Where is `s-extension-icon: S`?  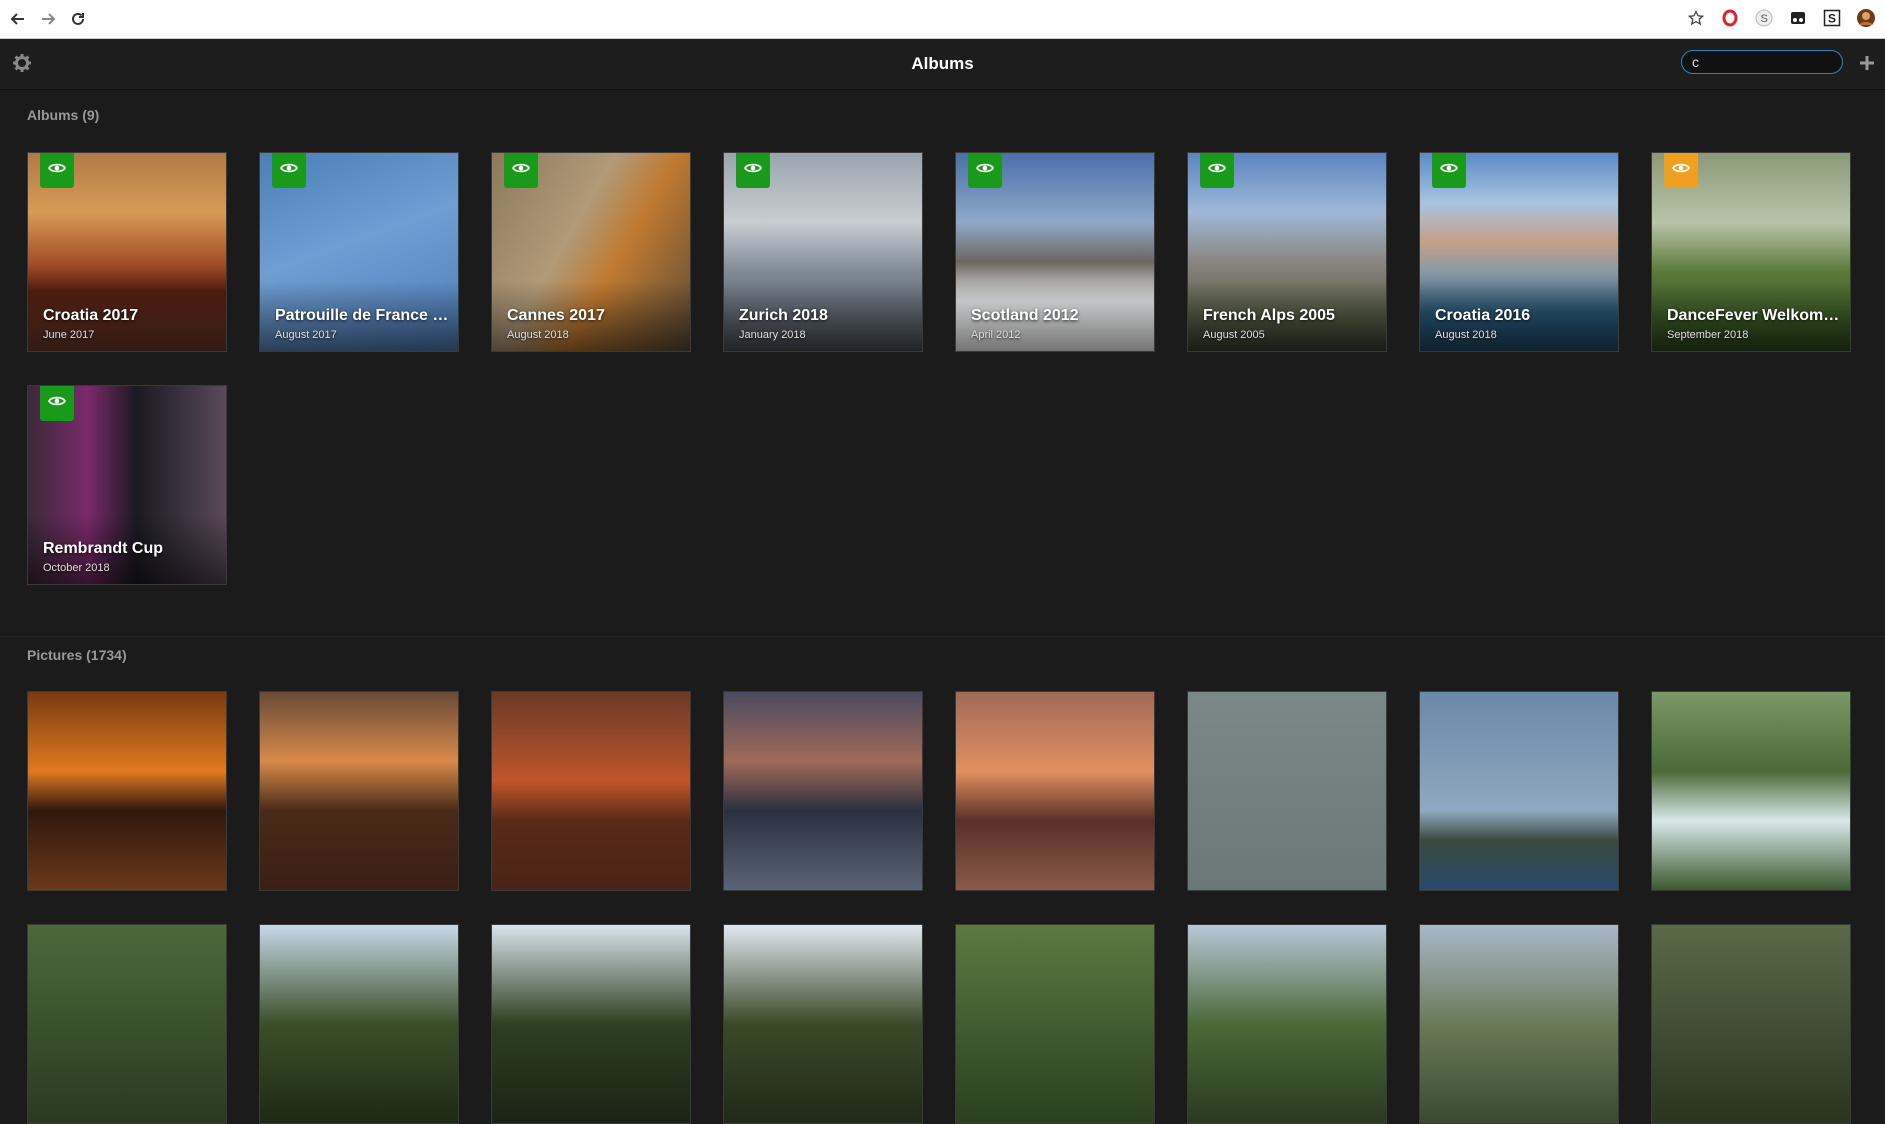
s-extension-icon: S is located at coordinates (1764, 18).